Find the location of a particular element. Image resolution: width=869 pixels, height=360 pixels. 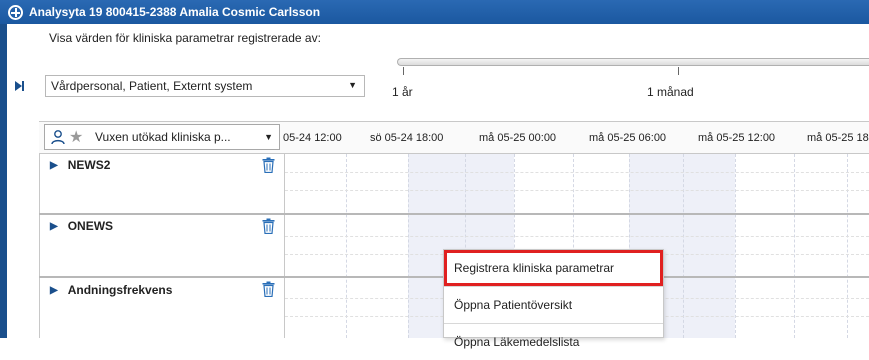

parameter-row-onews: ▶ ONEWS is located at coordinates (81, 226).